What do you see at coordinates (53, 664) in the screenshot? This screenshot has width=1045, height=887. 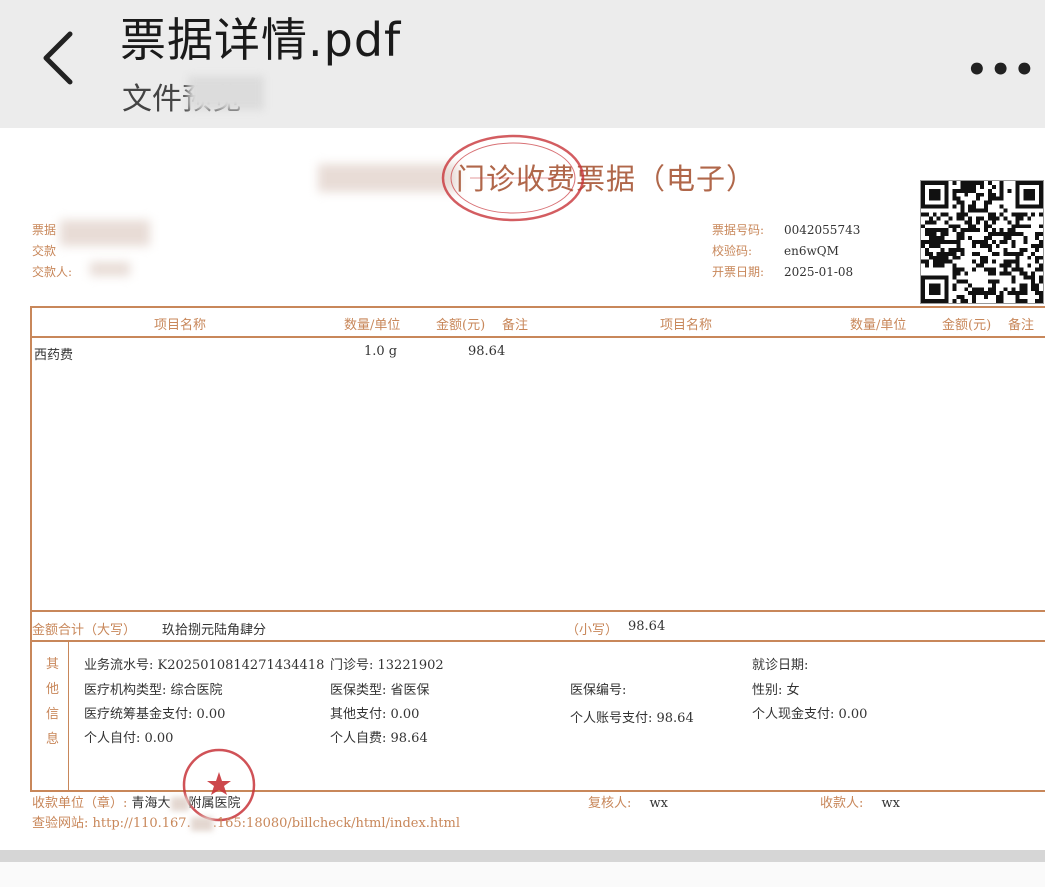 I see `label: 其` at bounding box center [53, 664].